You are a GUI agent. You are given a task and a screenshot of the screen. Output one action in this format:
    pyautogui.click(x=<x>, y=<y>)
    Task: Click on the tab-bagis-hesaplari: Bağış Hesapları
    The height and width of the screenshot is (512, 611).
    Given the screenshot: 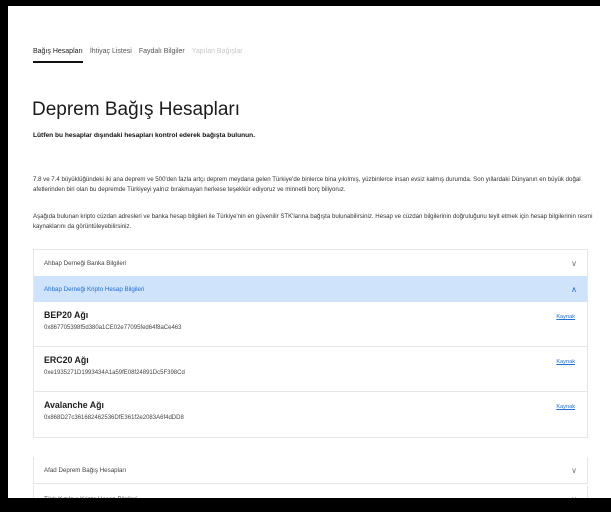 What is the action you would take?
    pyautogui.click(x=58, y=55)
    